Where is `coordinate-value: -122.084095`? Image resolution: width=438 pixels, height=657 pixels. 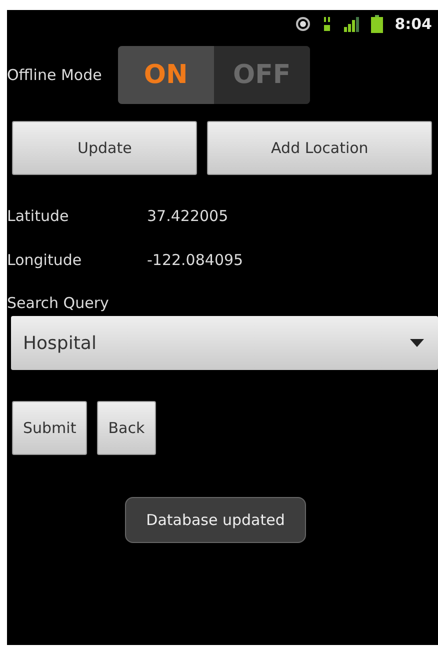
coordinate-value: -122.084095 is located at coordinates (195, 260).